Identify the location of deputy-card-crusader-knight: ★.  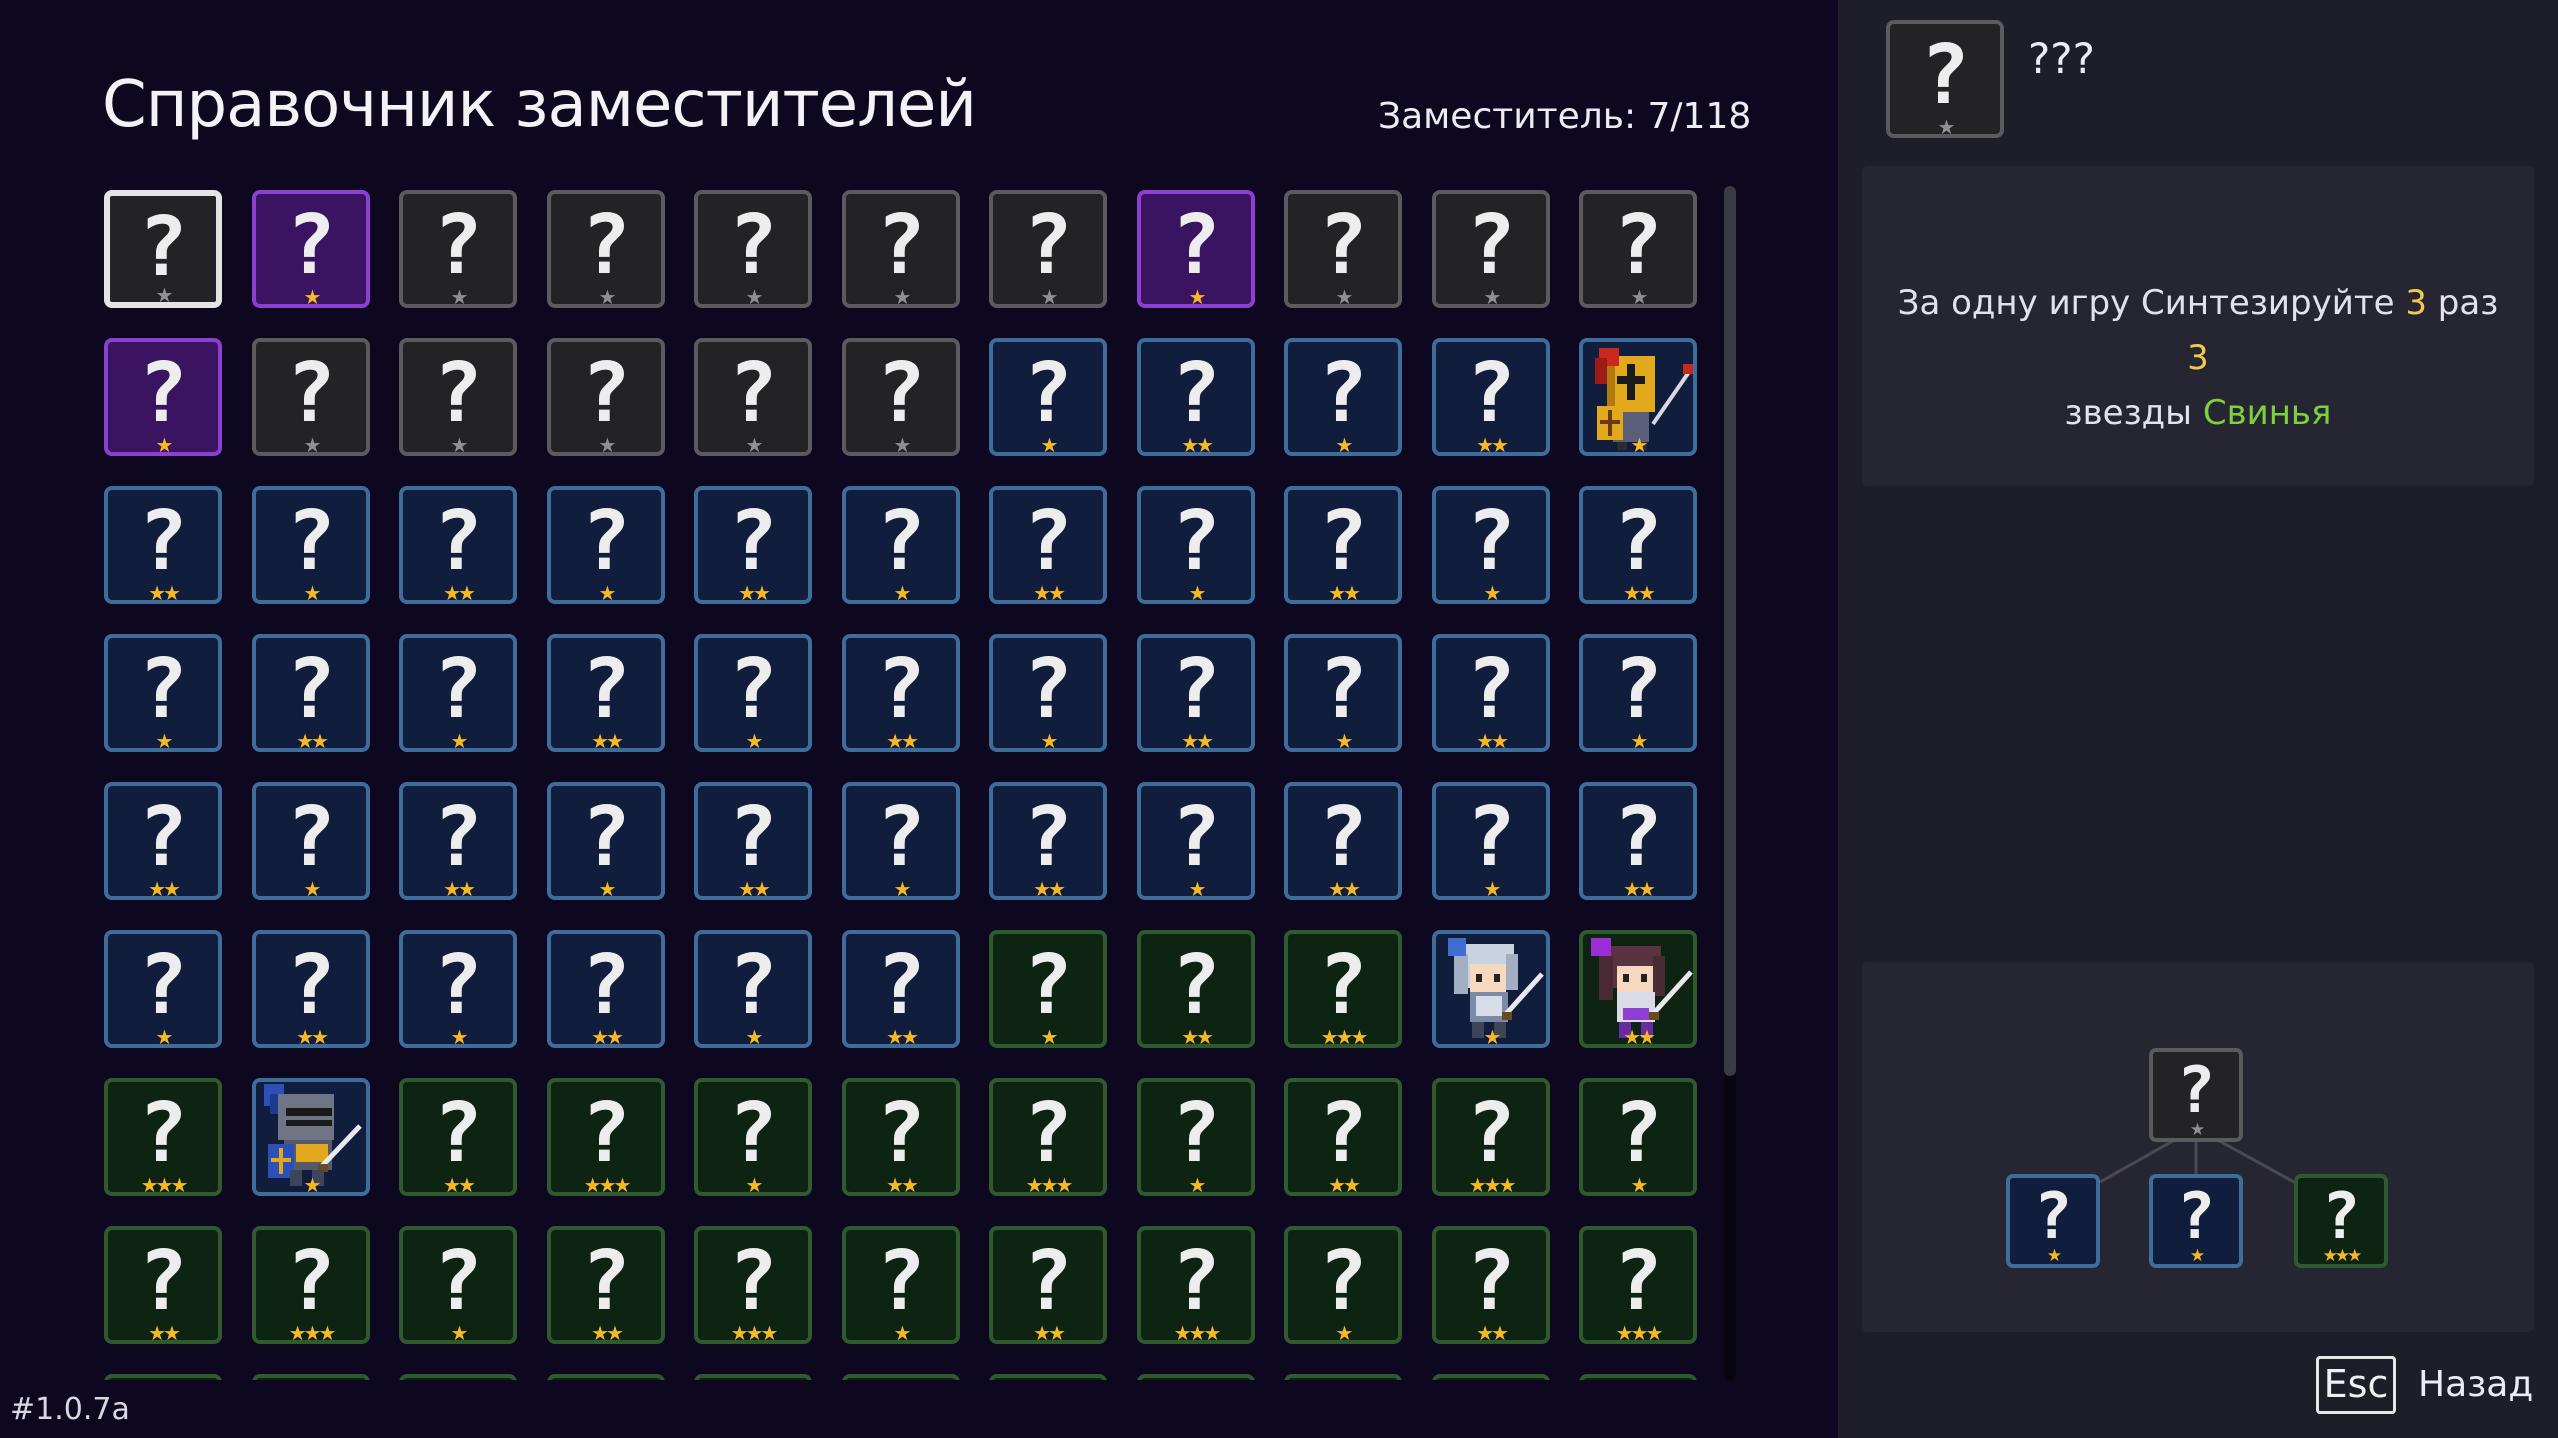
(1638, 397).